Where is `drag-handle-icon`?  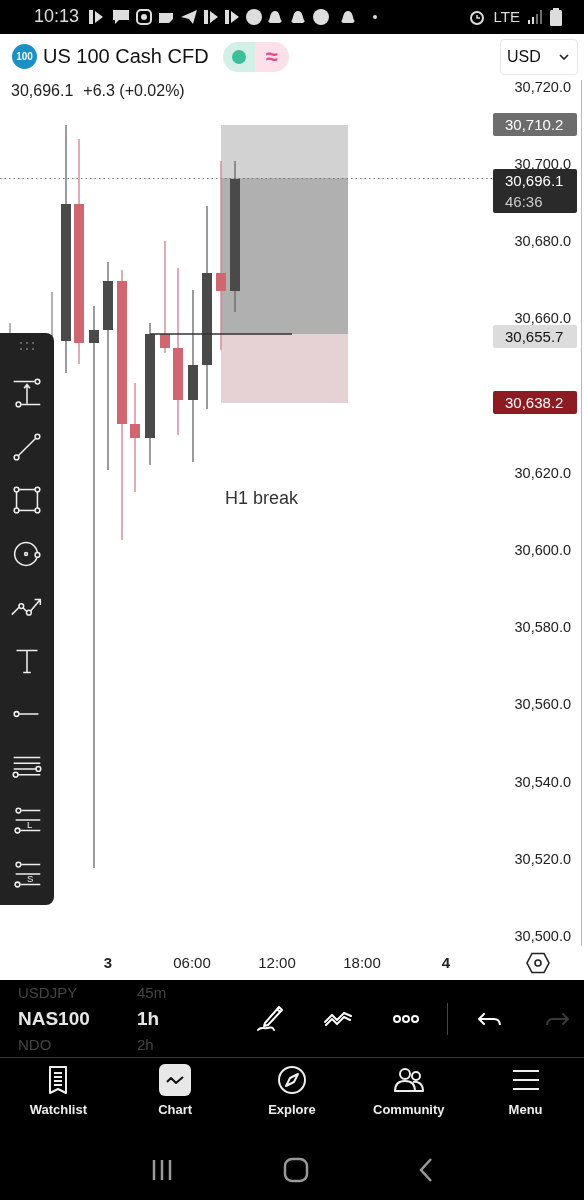 drag-handle-icon is located at coordinates (27, 345).